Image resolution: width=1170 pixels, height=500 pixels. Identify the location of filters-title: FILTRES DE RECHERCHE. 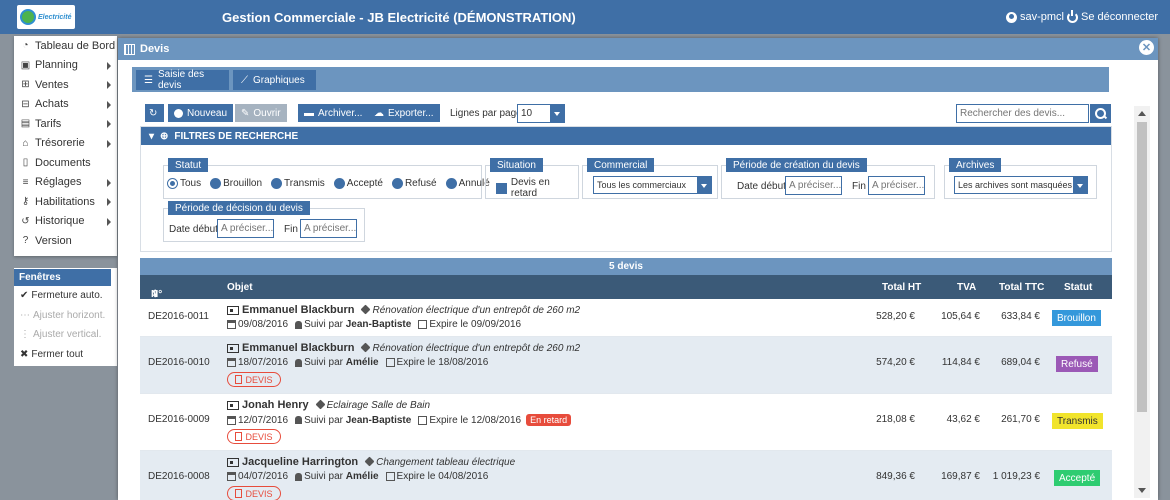
(236, 136).